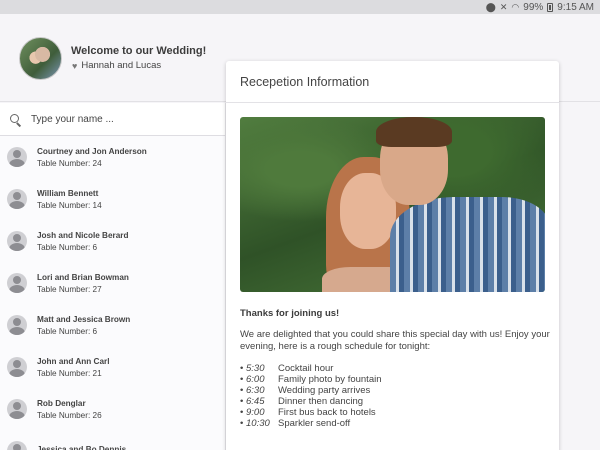 Image resolution: width=600 pixels, height=450 pixels. I want to click on card-title: Recepetion Information, so click(392, 82).